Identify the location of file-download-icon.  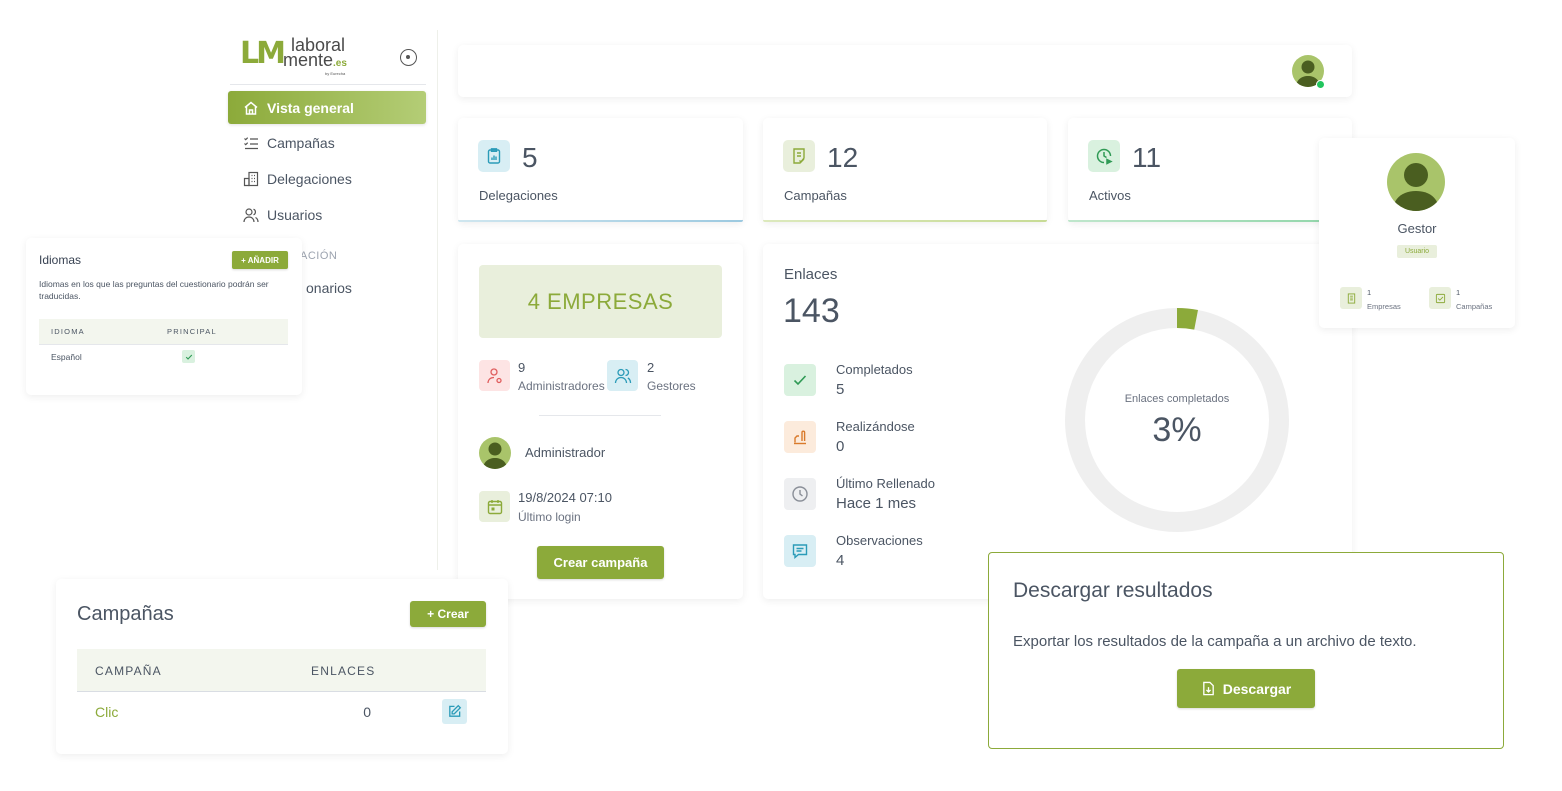
(1208, 688).